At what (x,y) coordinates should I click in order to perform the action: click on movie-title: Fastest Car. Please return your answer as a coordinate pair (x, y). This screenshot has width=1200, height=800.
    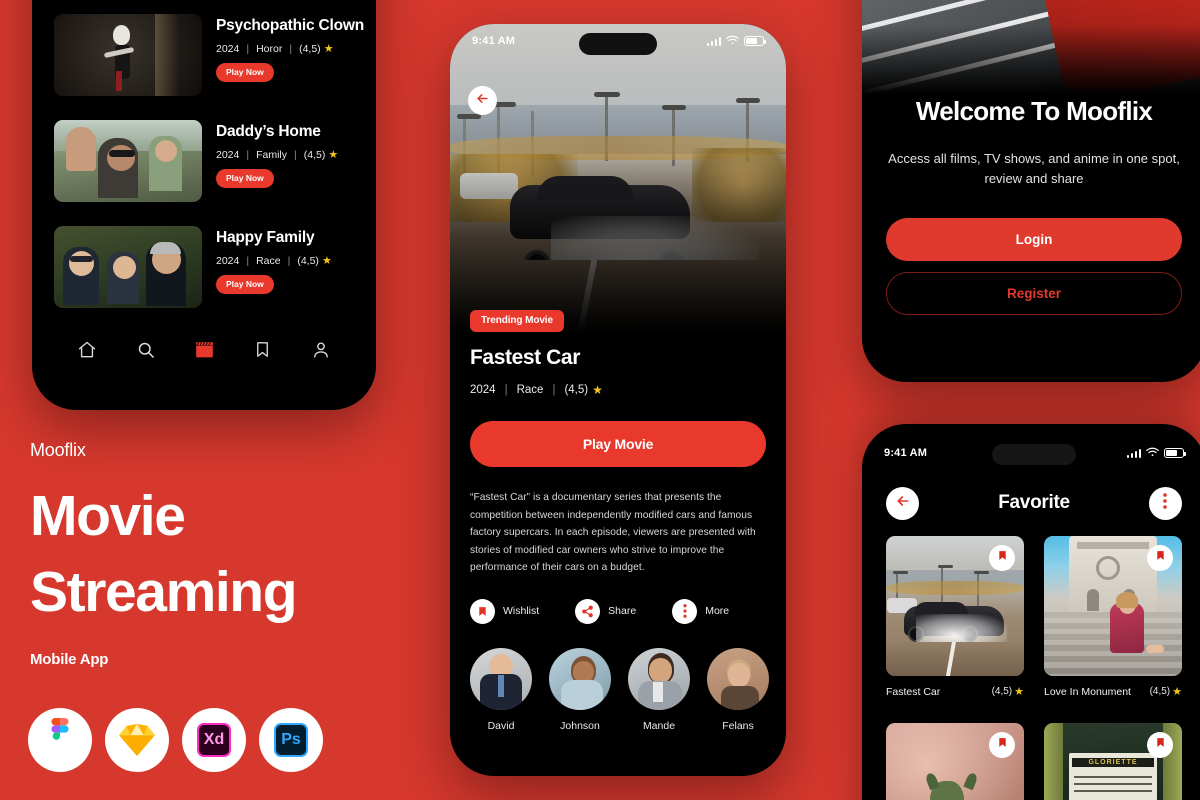
    Looking at the image, I should click on (913, 691).